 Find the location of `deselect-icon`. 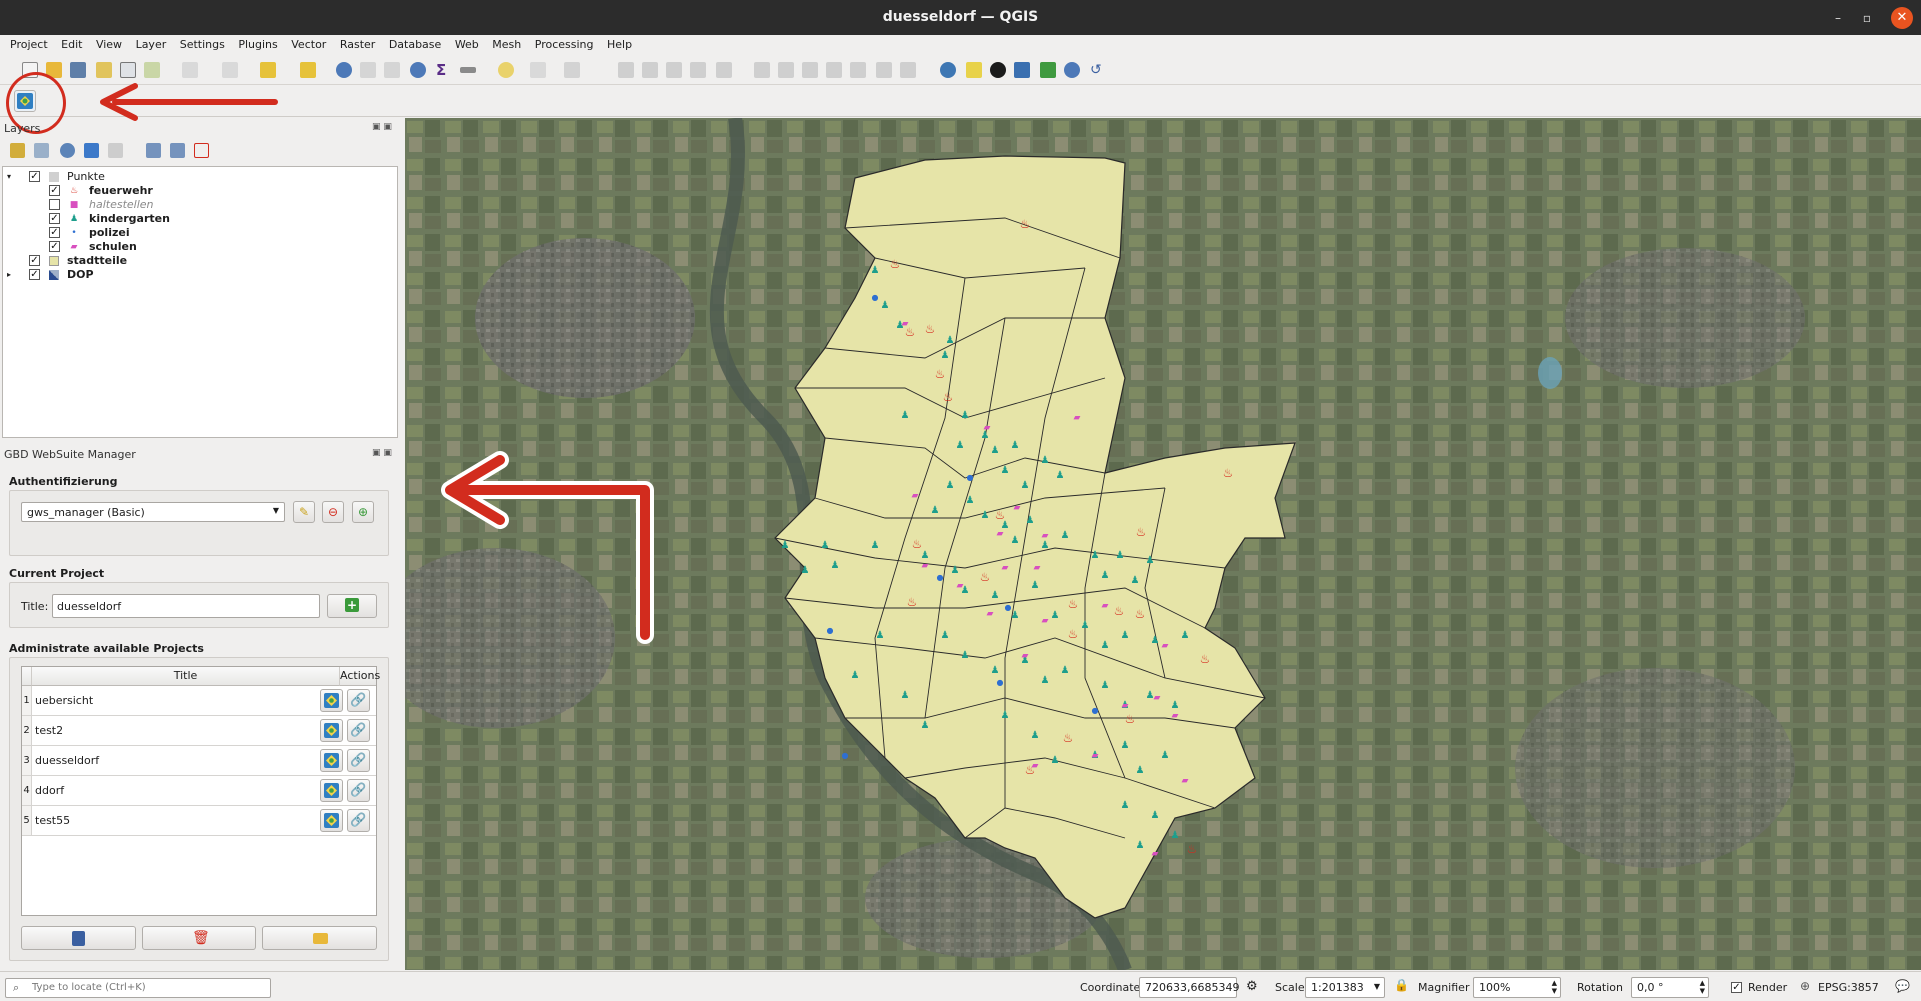

deselect-icon is located at coordinates (308, 70).